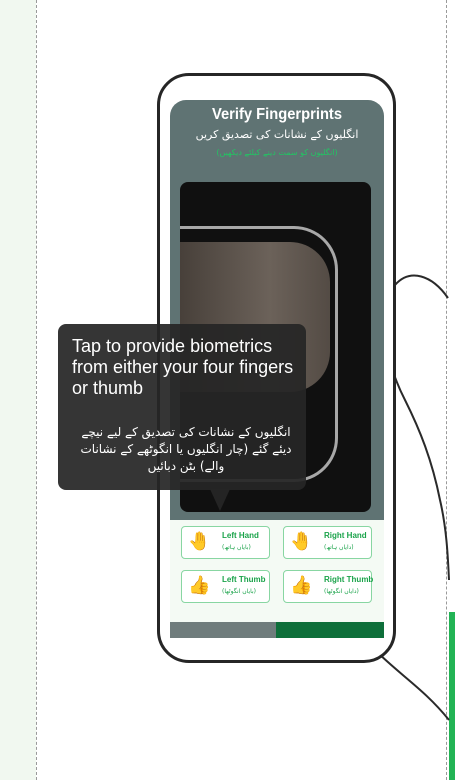 The height and width of the screenshot is (780, 465). Describe the element at coordinates (199, 585) in the screenshot. I see `left-thumb-icon: 👍` at that location.